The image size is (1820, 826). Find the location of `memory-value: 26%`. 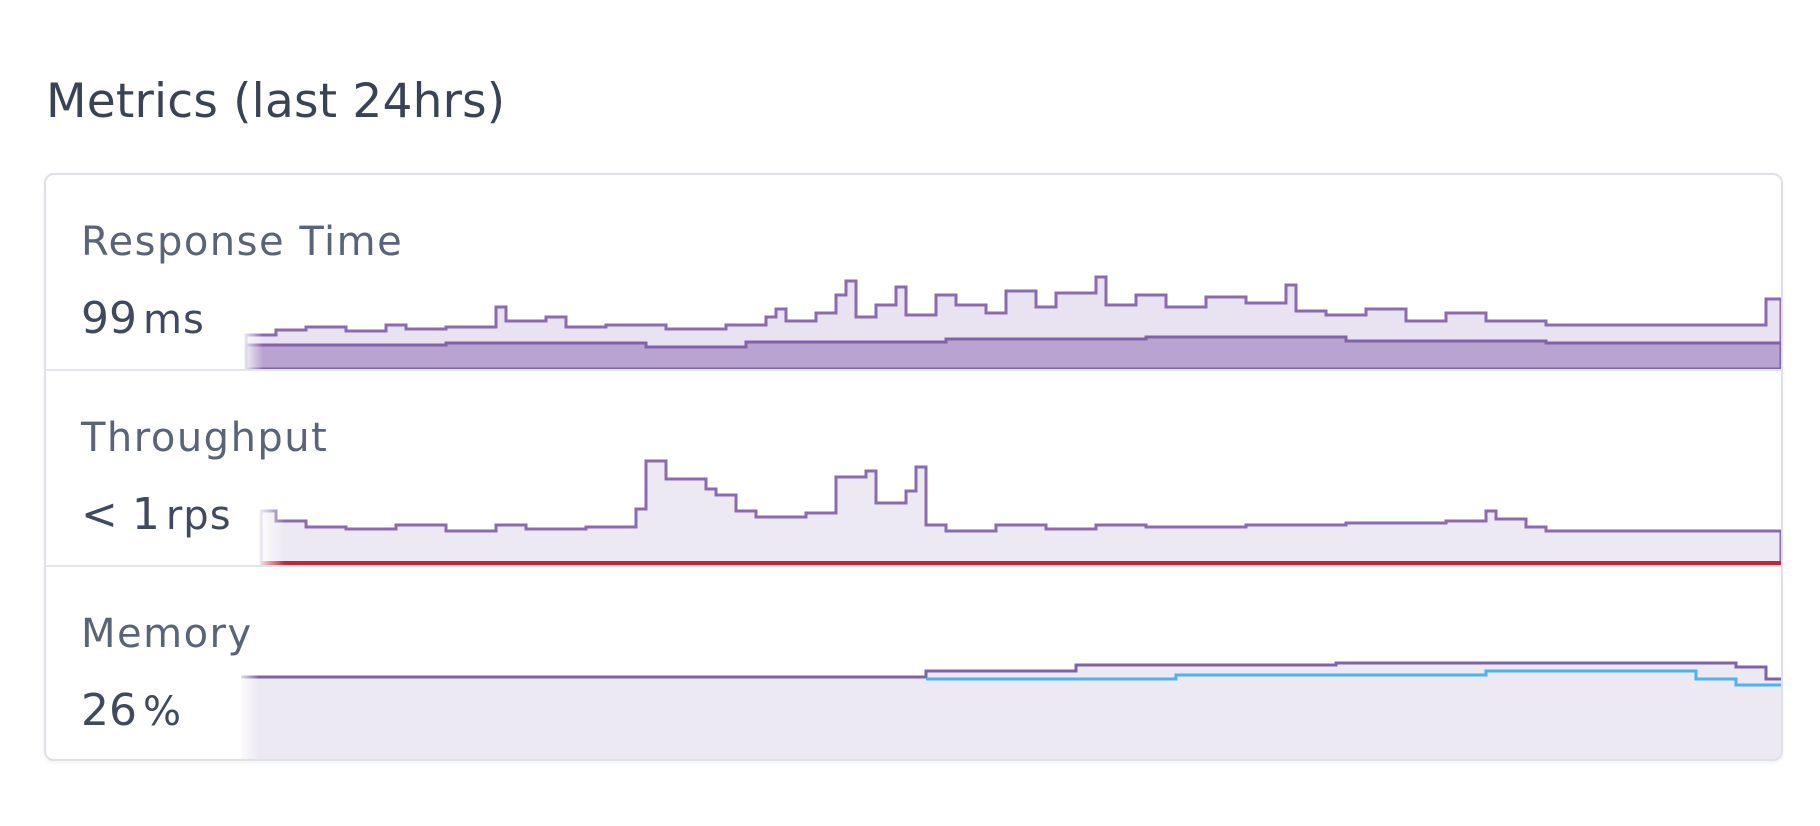

memory-value: 26% is located at coordinates (131, 710).